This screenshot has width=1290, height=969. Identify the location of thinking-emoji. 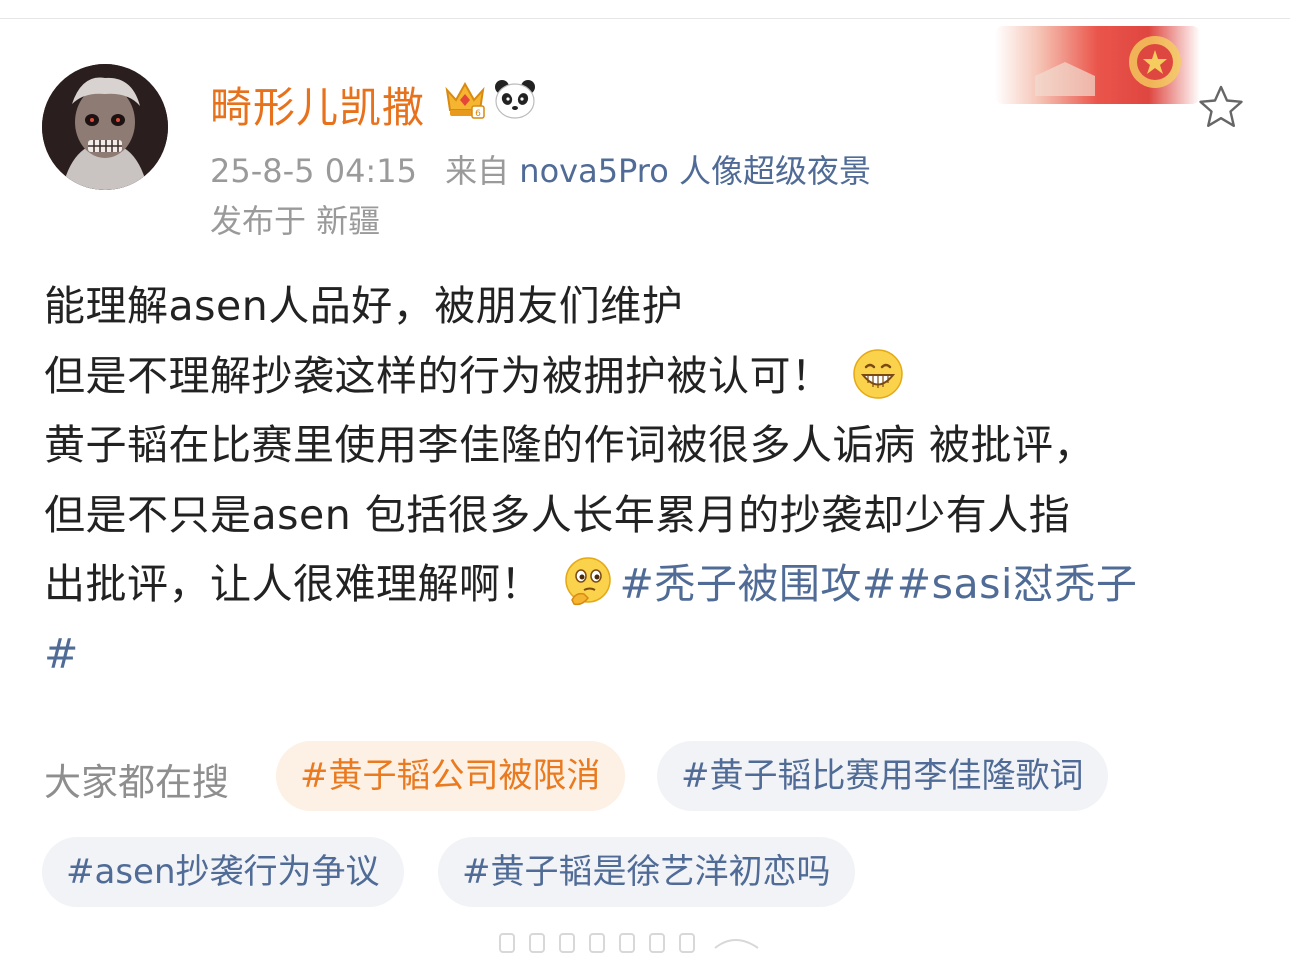
(587, 581).